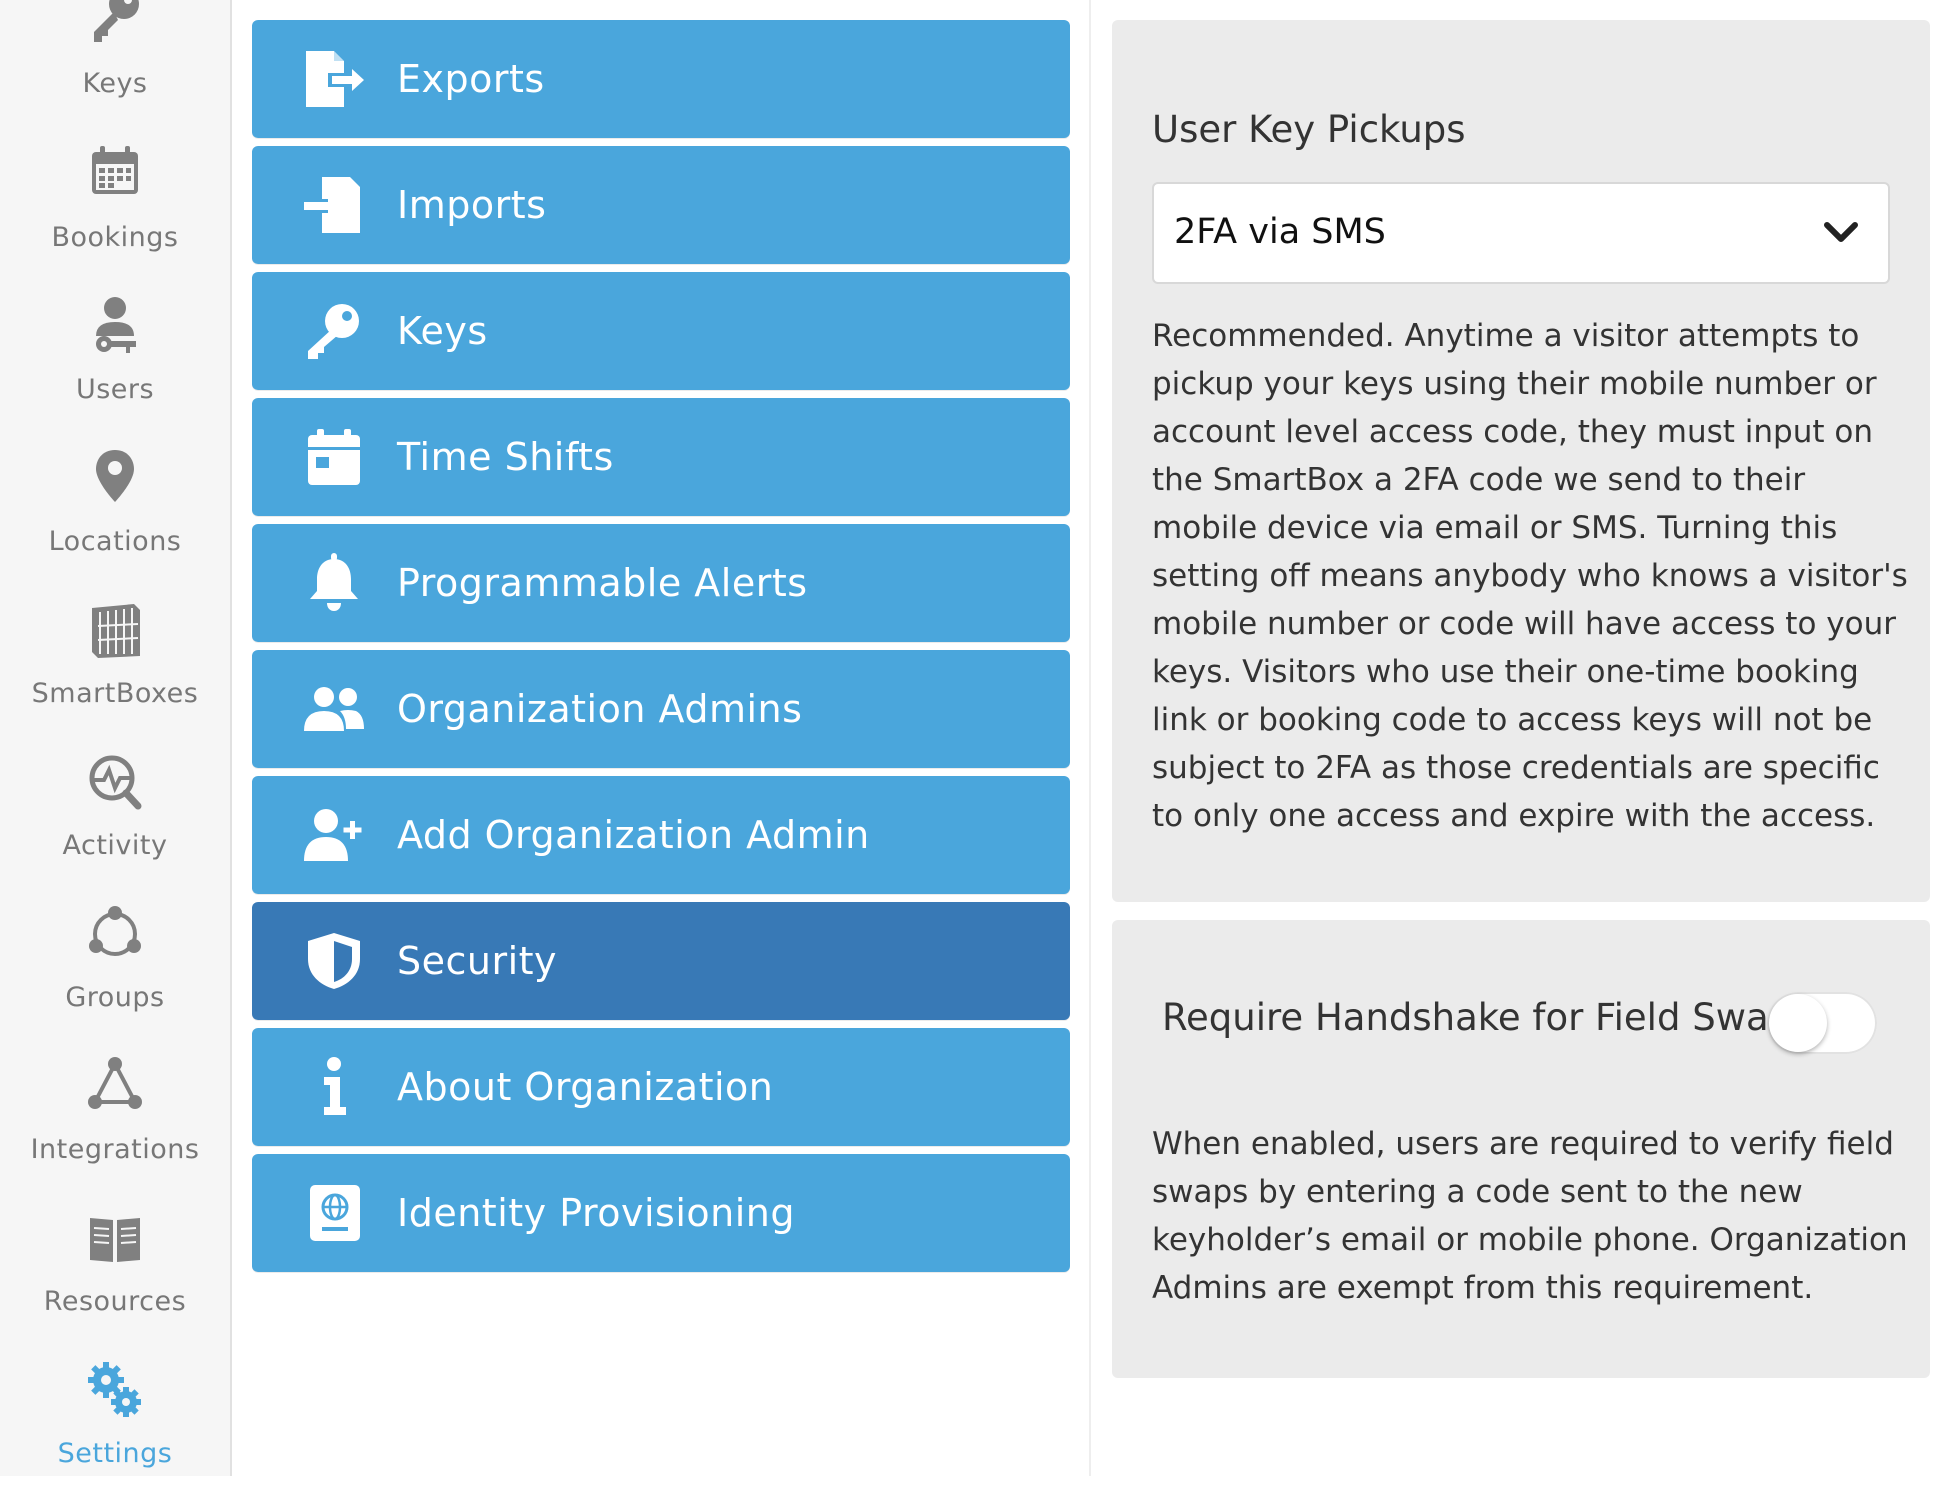 The height and width of the screenshot is (1496, 1946). Describe the element at coordinates (115, 845) in the screenshot. I see `nav-label: Activity` at that location.